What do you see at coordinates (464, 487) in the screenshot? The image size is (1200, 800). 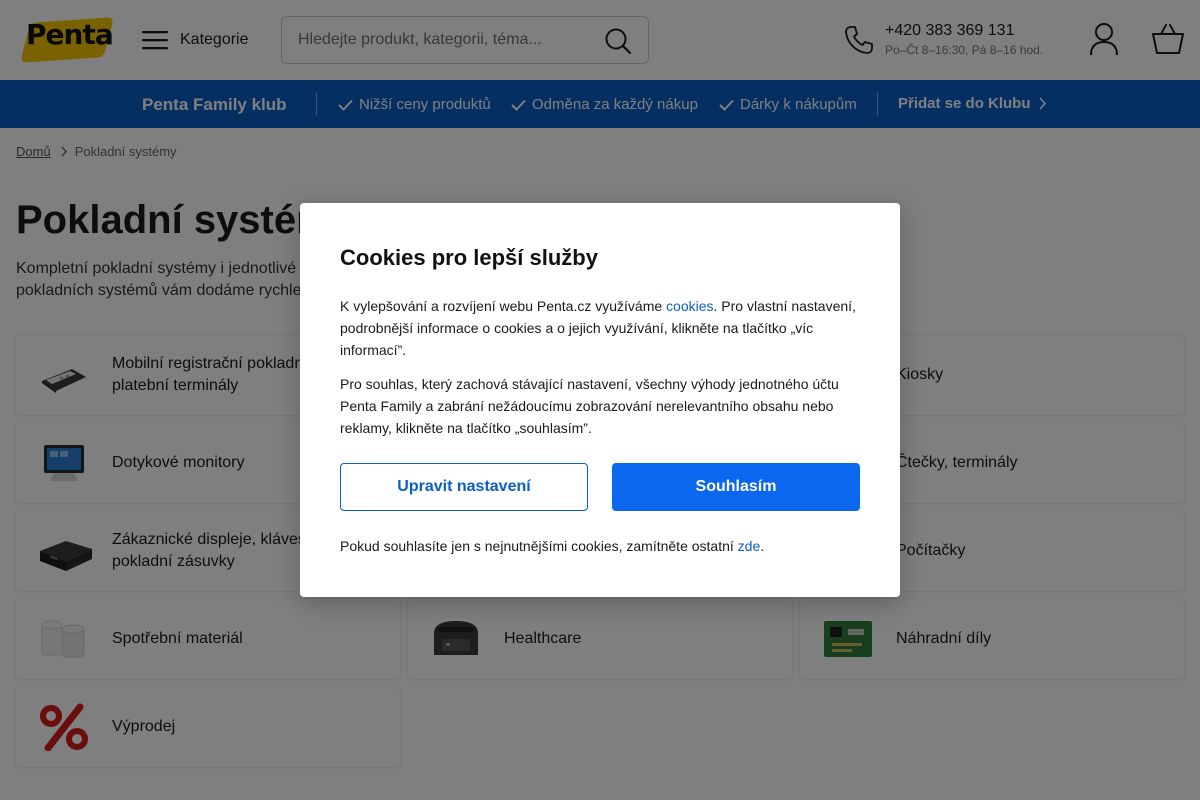 I see `adjust-settings-button: Upravit nastavení` at bounding box center [464, 487].